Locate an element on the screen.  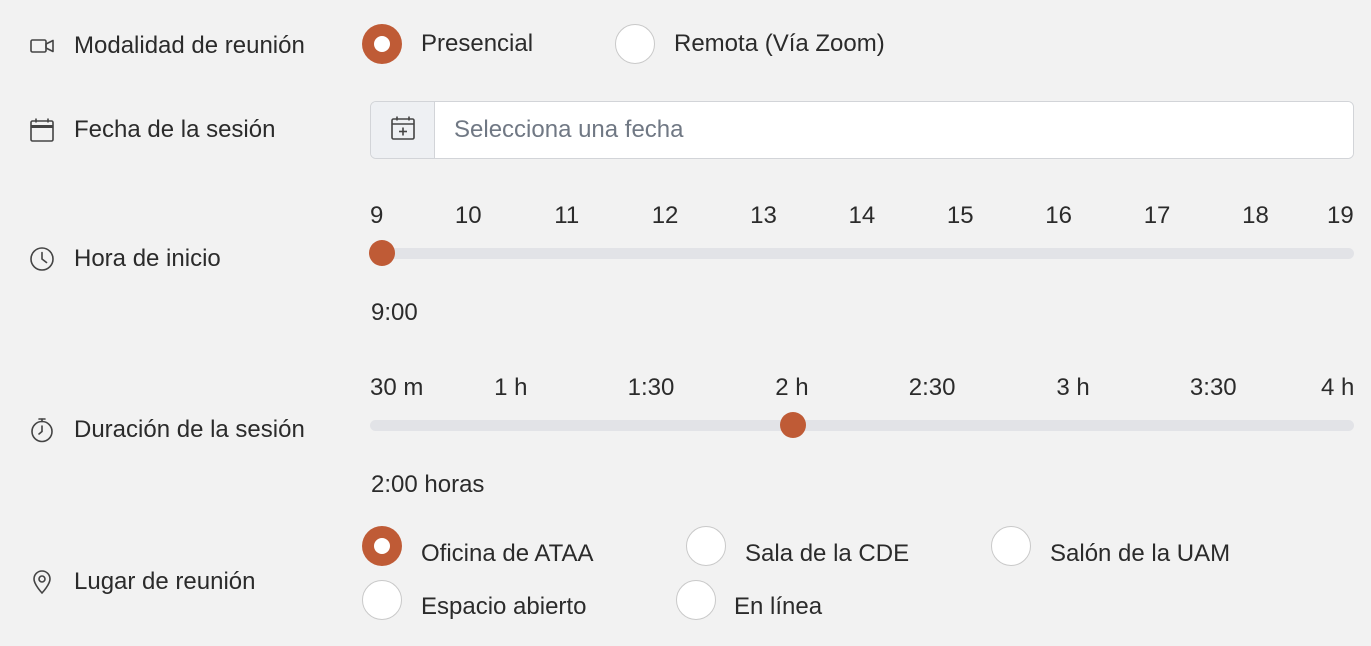
calendar-plus-icon is located at coordinates (403, 130).